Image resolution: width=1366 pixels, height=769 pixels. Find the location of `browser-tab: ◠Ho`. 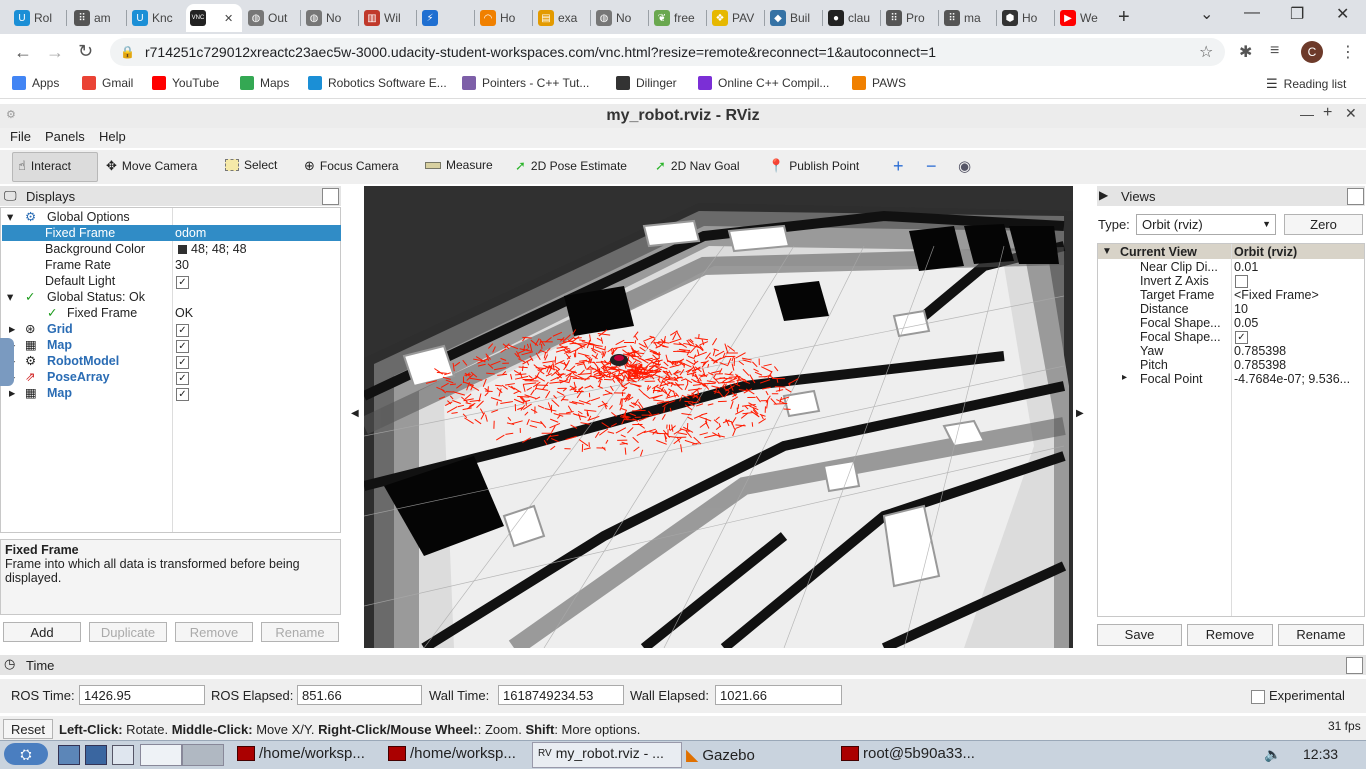

browser-tab: ◠Ho is located at coordinates (503, 18).